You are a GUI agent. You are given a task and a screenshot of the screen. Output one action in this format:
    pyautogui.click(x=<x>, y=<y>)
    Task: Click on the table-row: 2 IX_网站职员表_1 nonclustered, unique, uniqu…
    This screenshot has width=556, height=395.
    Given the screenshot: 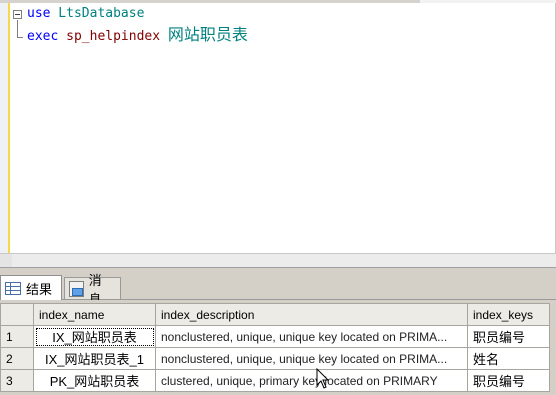 What is the action you would take?
    pyautogui.click(x=275, y=358)
    